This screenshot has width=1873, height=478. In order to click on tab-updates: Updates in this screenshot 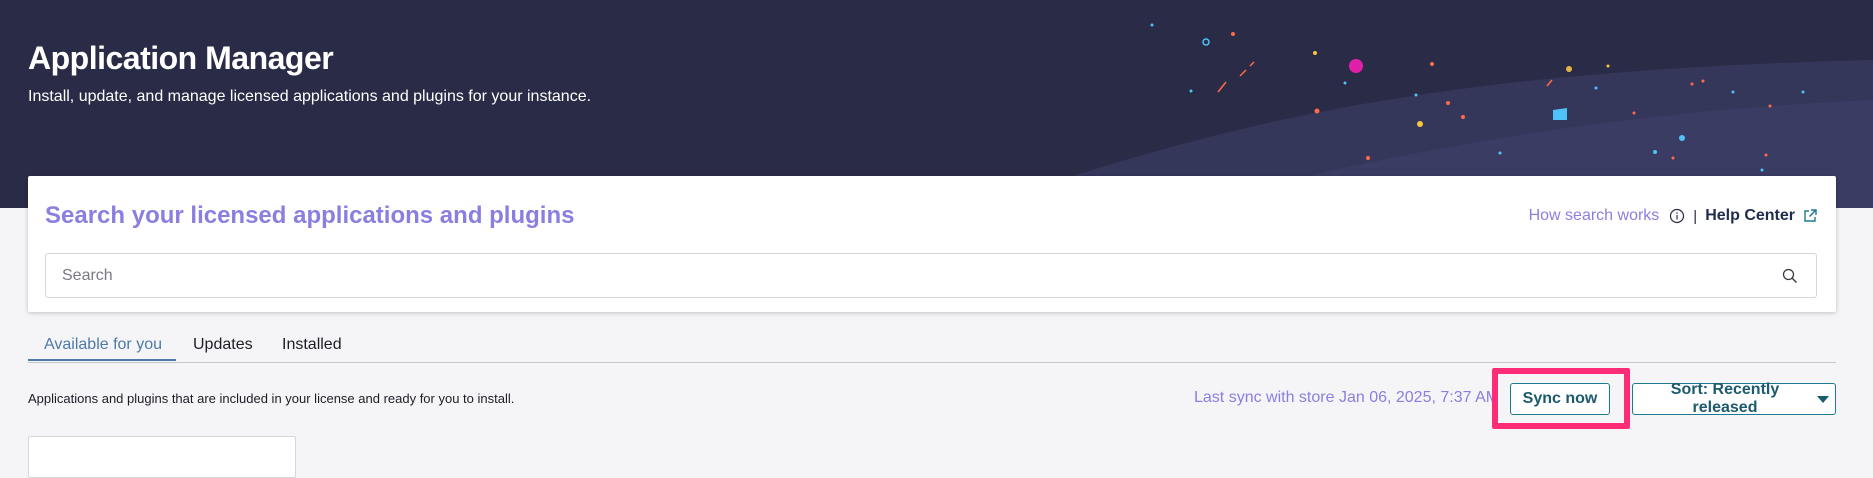, I will do `click(223, 345)`.